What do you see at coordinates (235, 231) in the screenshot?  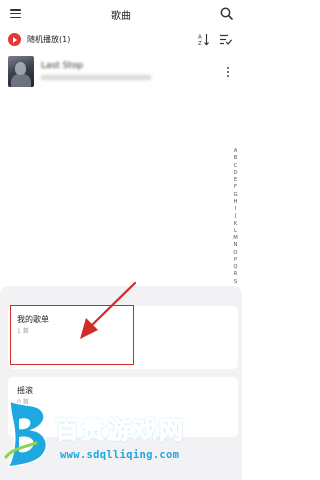 I see `alphabet-index-letter: L` at bounding box center [235, 231].